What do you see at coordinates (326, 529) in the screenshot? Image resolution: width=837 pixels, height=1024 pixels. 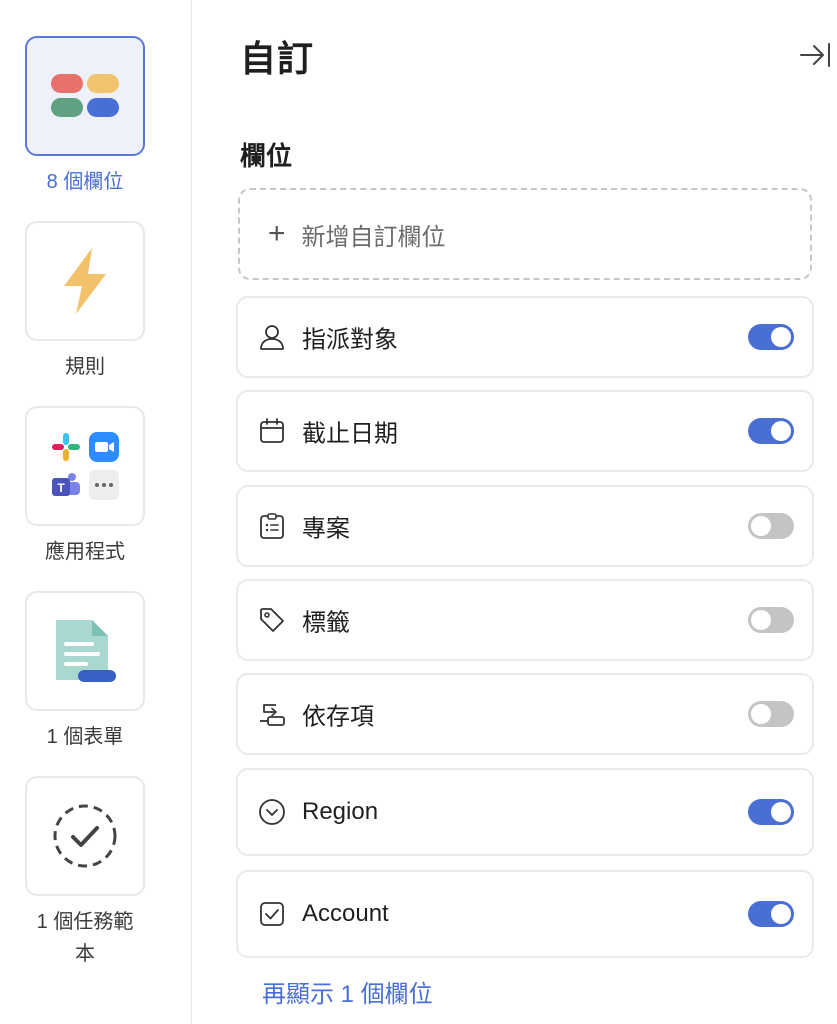 I see `field-name: 專案` at bounding box center [326, 529].